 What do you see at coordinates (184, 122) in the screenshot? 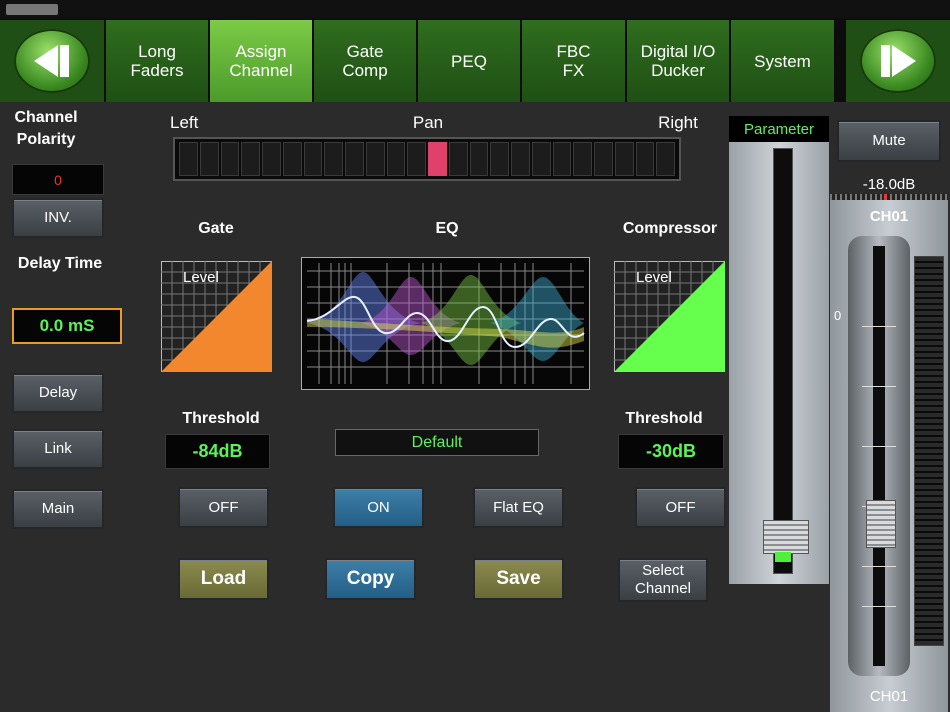
I see `pan-left-label: Left` at bounding box center [184, 122].